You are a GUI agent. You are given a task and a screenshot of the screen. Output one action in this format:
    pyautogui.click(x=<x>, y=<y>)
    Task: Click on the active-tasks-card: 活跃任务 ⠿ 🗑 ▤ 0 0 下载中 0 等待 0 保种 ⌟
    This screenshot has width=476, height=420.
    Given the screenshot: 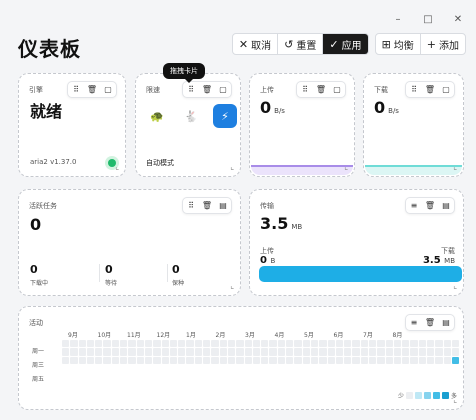 What is the action you would take?
    pyautogui.click(x=129, y=242)
    